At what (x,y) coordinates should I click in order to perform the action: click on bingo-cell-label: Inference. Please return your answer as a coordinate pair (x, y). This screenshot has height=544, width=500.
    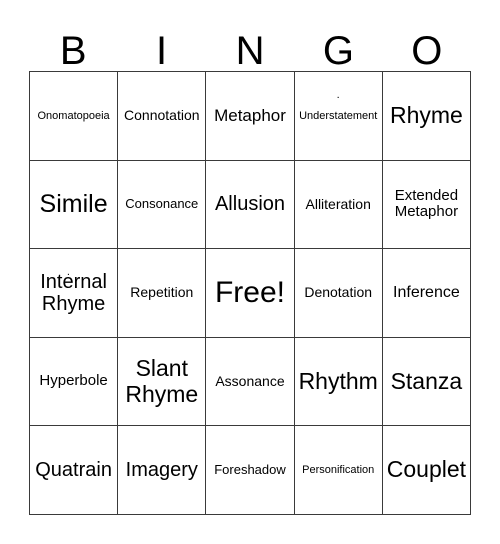
    Looking at the image, I should click on (426, 293).